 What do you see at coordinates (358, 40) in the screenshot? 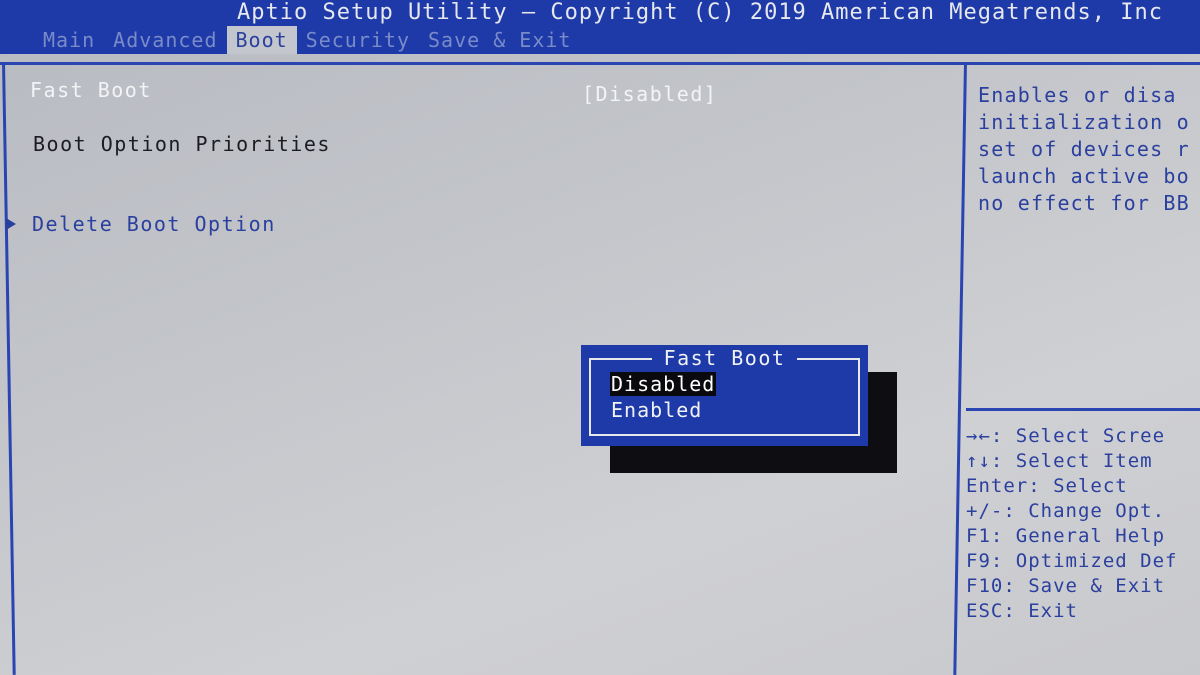
I see `tab-security: Security` at bounding box center [358, 40].